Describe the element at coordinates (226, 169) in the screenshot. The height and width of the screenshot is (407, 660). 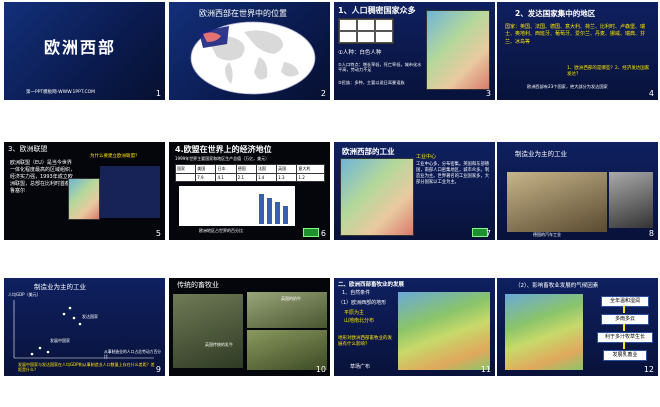
I see `header-cell: 日本` at that location.